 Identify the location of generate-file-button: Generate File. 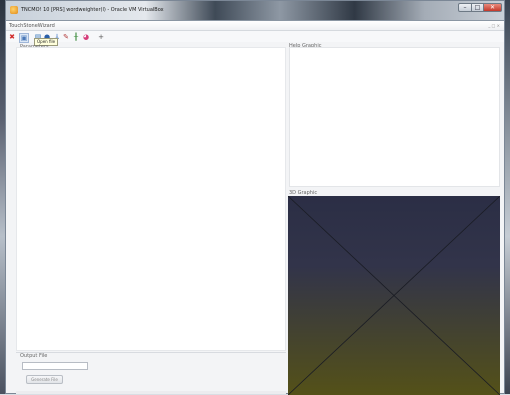
(44, 379).